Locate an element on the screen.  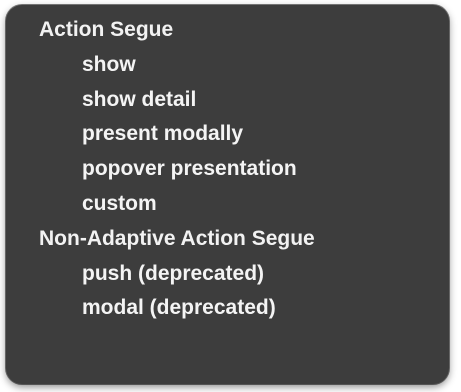
menu-item-modal-deprecated: modal (deprecated) is located at coordinates (227, 308).